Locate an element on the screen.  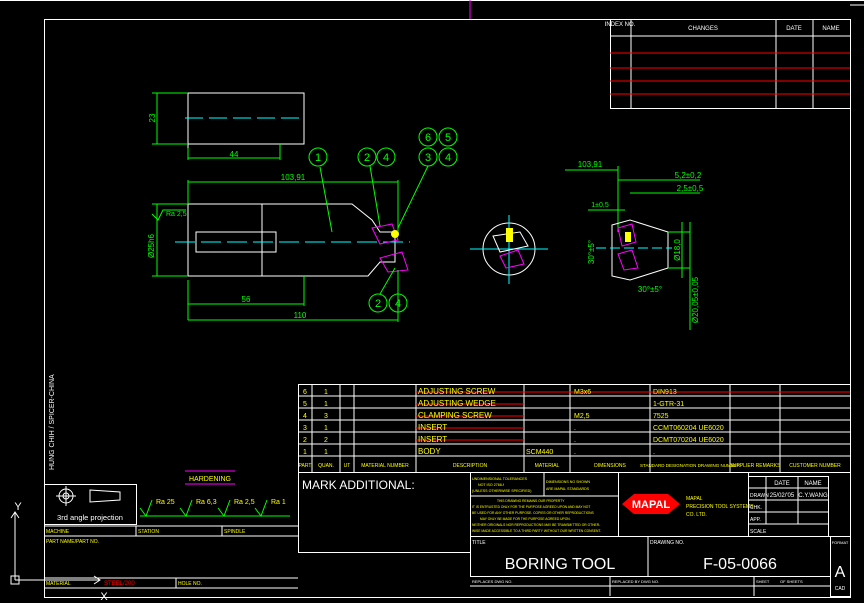
mark-additional: MARK ADDITIONAL: is located at coordinates (358, 485).